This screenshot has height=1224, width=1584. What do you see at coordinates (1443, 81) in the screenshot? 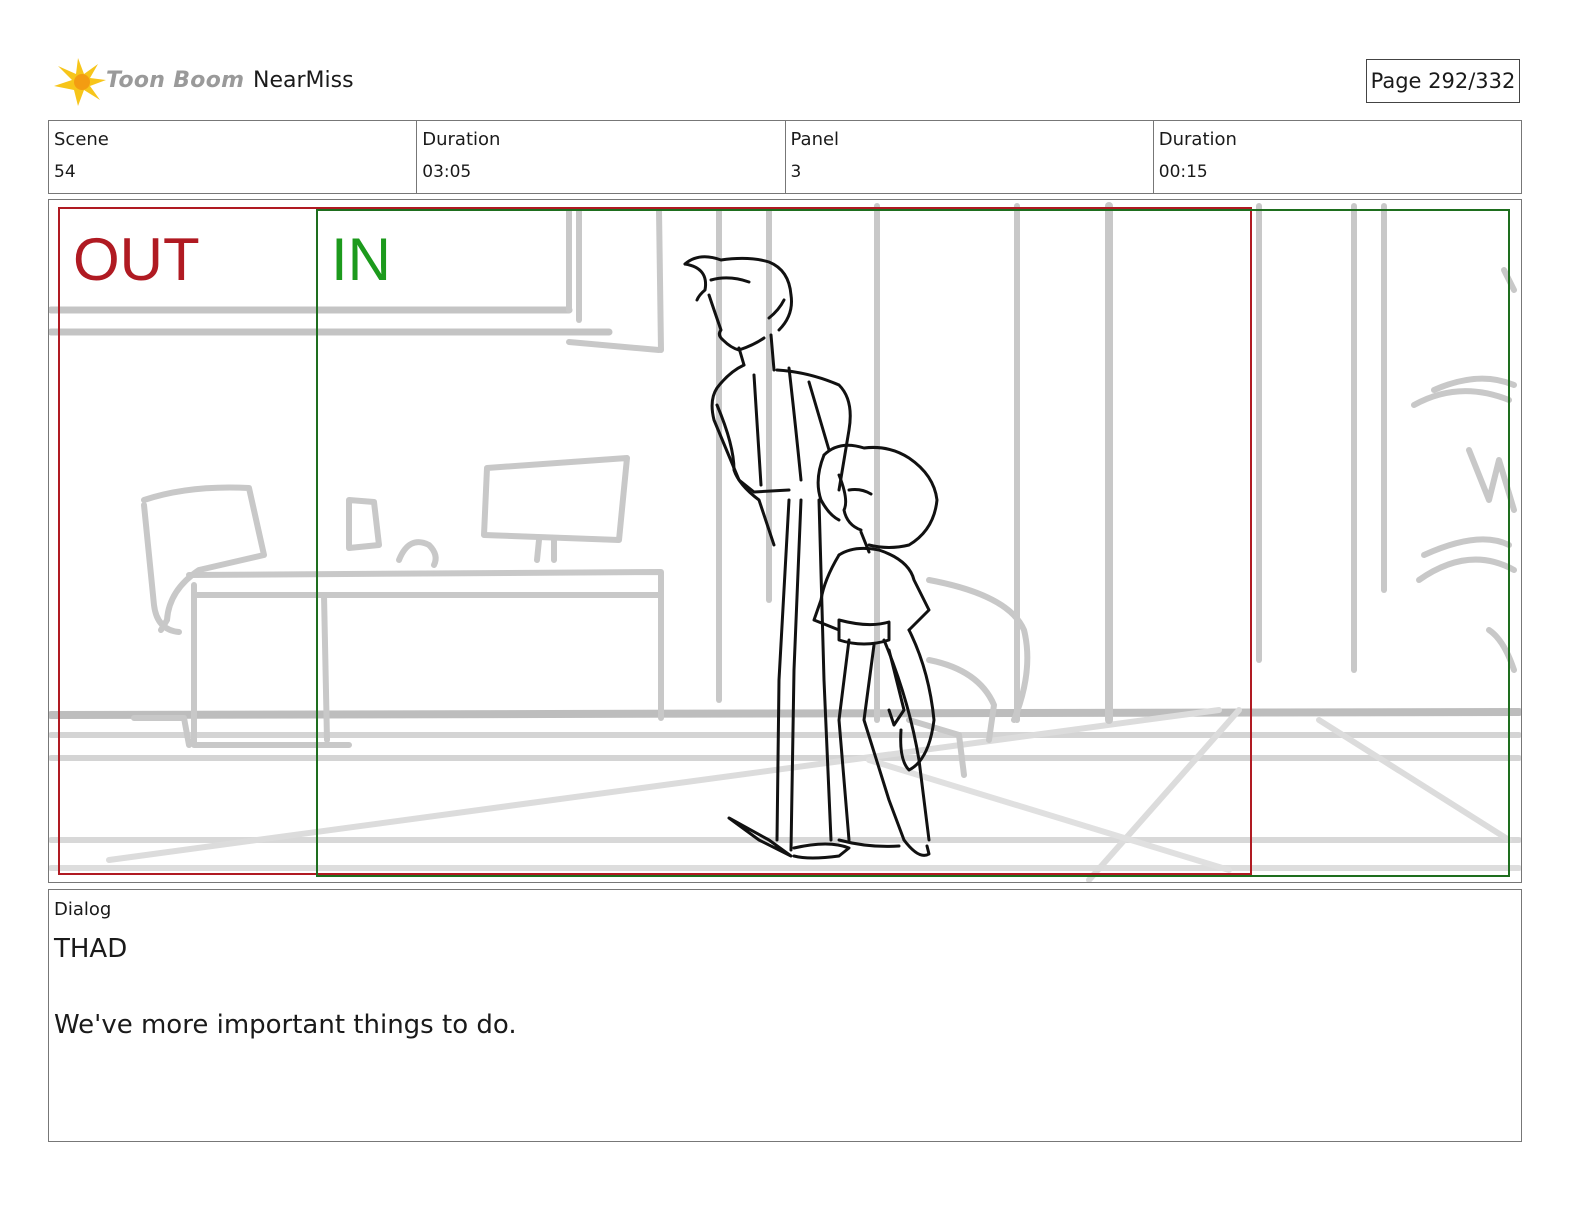
I see `page-number: Page 292/332` at bounding box center [1443, 81].